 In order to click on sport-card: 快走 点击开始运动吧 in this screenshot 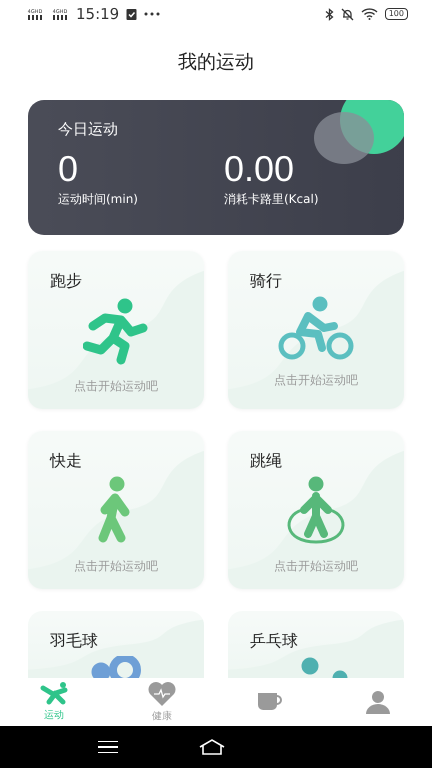, I will do `click(116, 510)`.